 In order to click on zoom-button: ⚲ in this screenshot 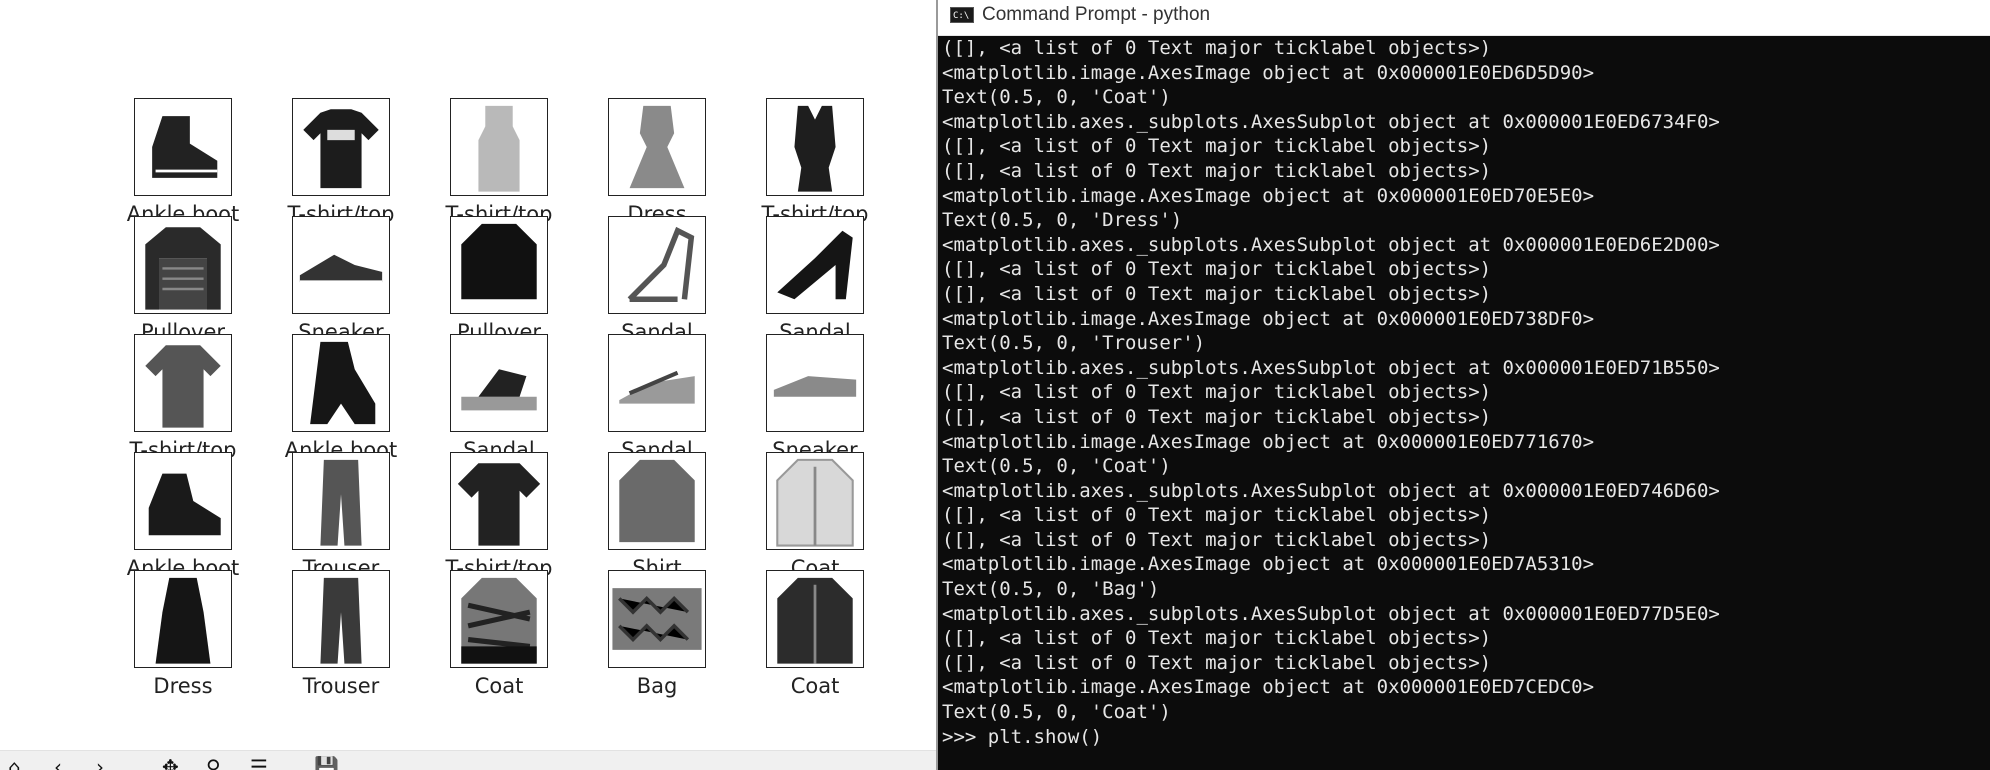, I will do `click(213, 763)`.